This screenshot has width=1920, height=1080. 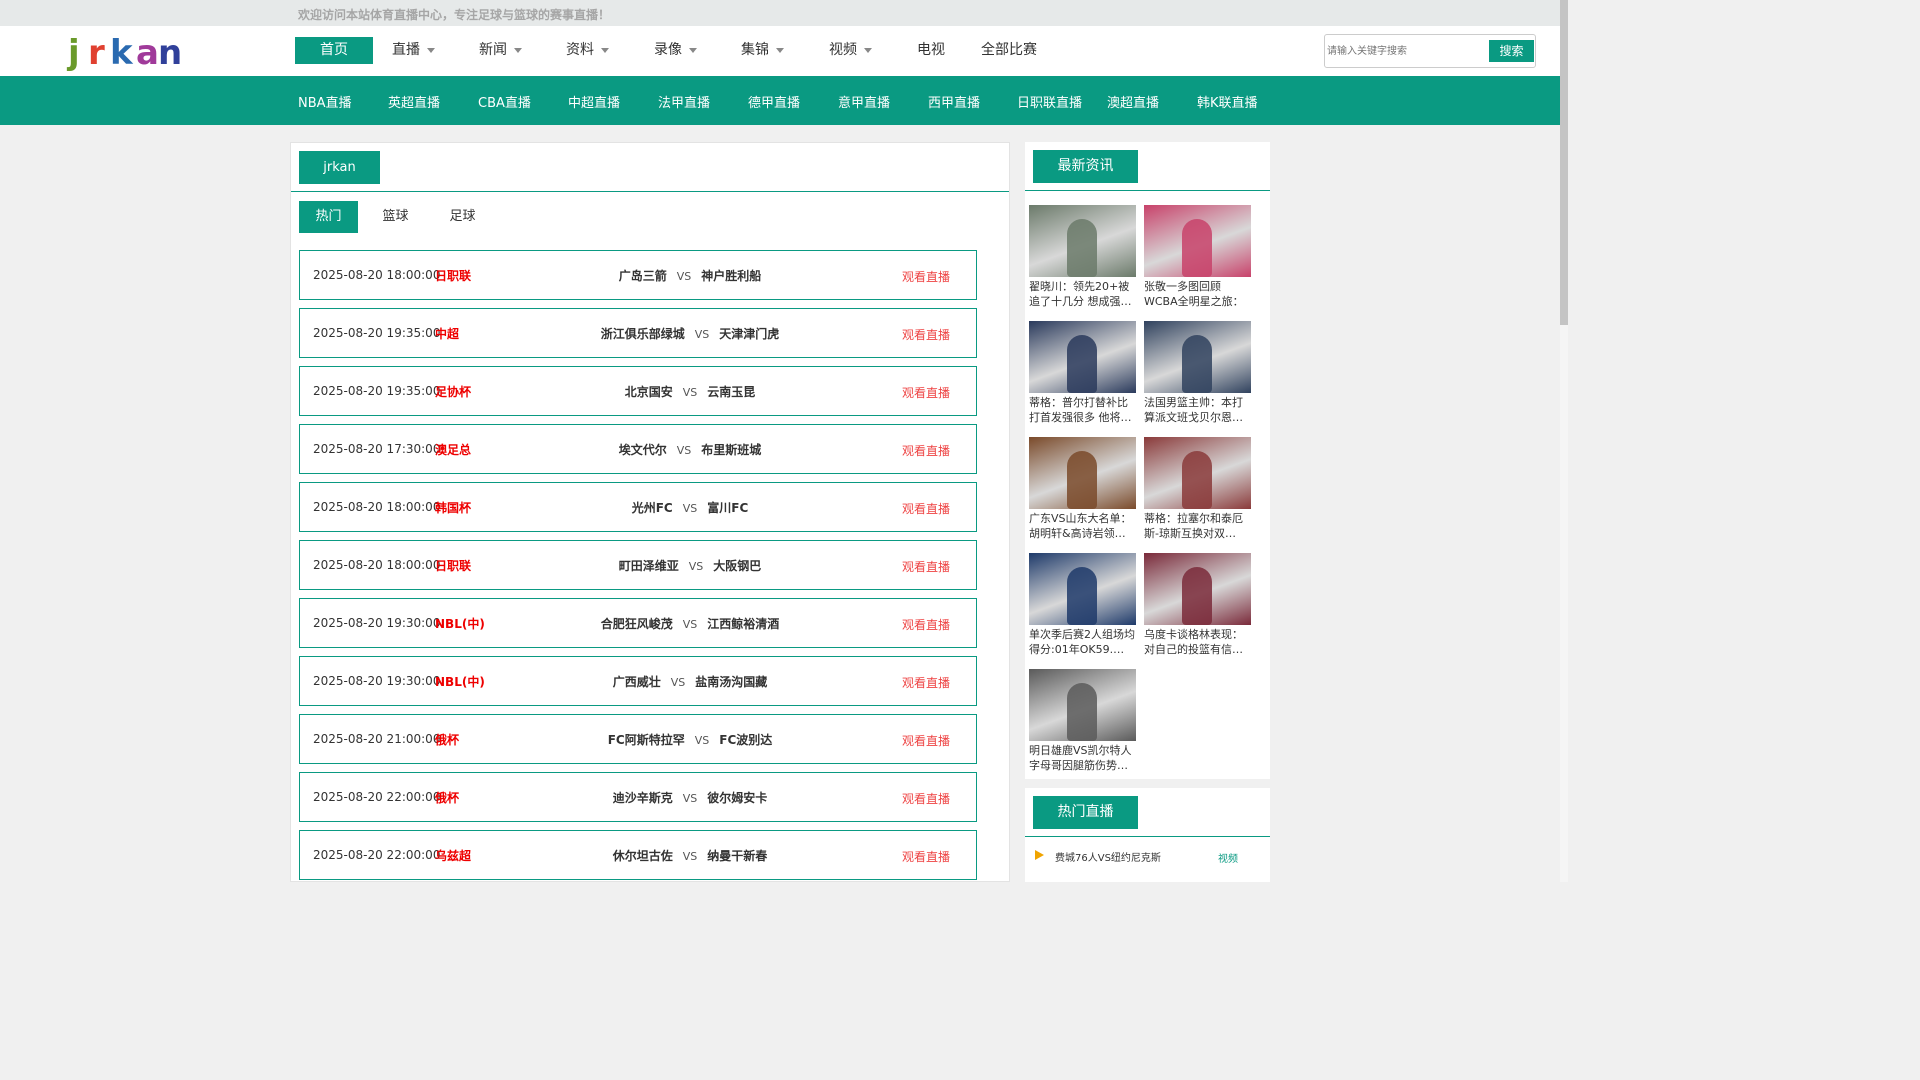 I want to click on scrollbar-thumb, so click(x=1564, y=162).